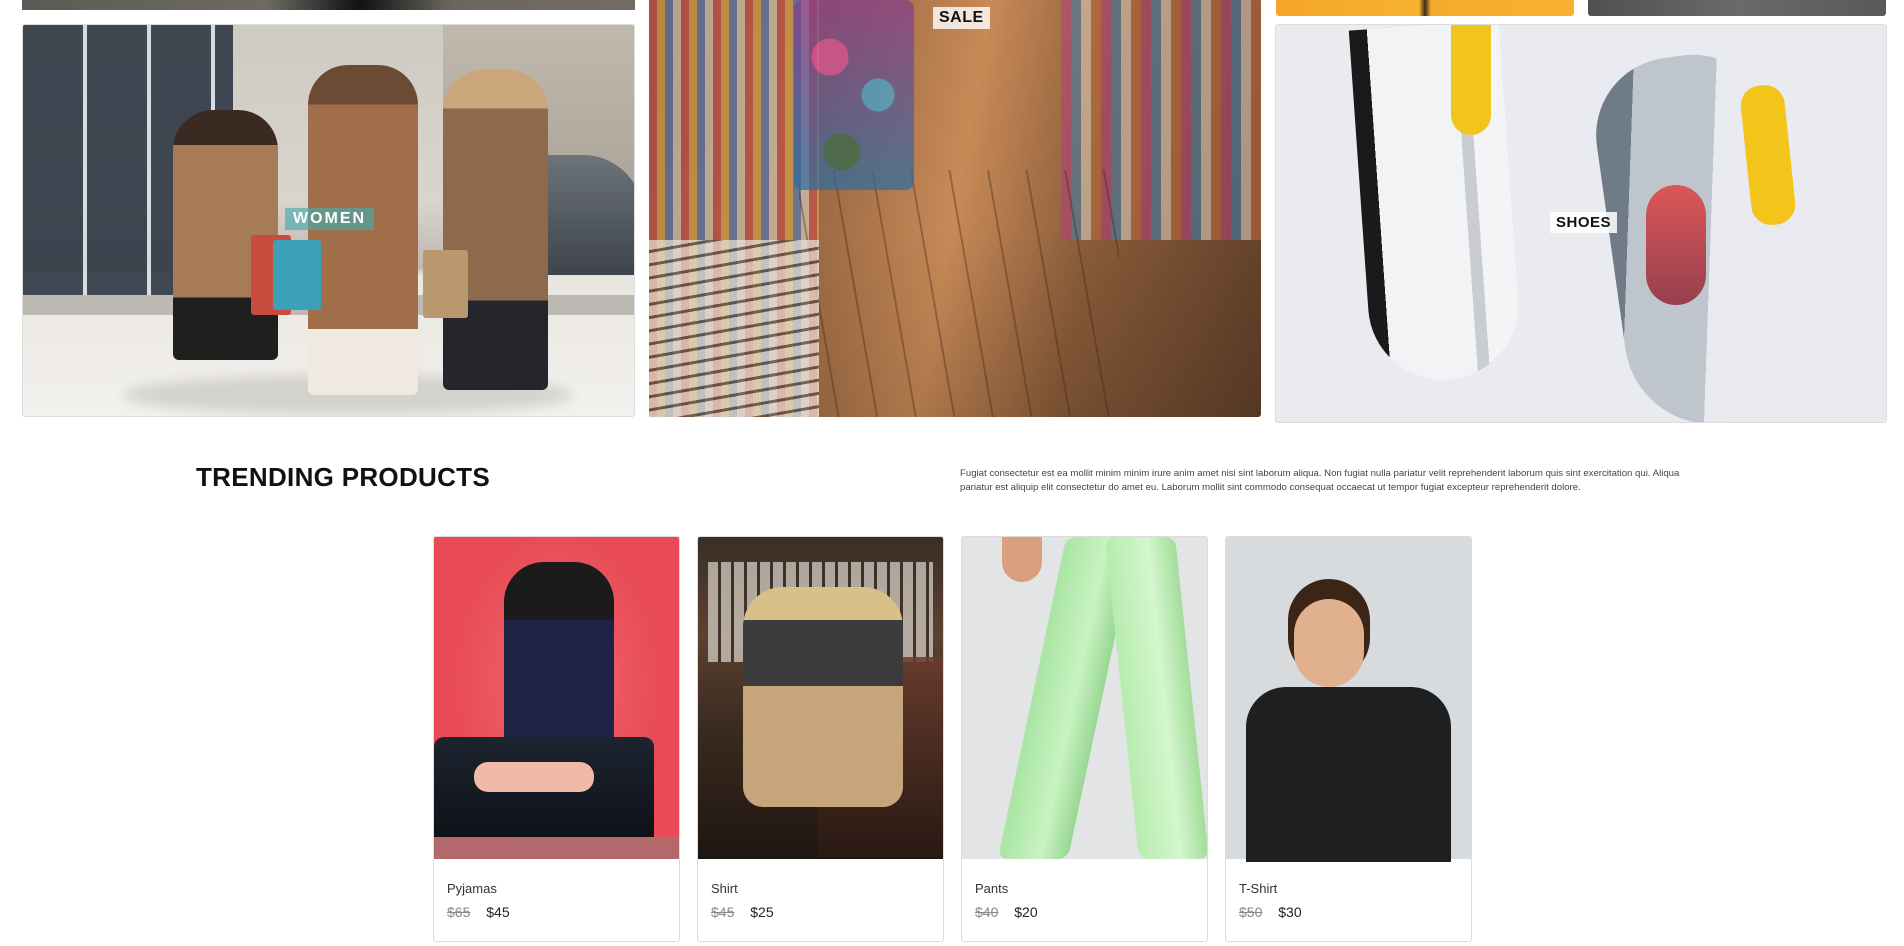 Image resolution: width=1904 pixels, height=946 pixels. I want to click on product-old-price: $65, so click(459, 912).